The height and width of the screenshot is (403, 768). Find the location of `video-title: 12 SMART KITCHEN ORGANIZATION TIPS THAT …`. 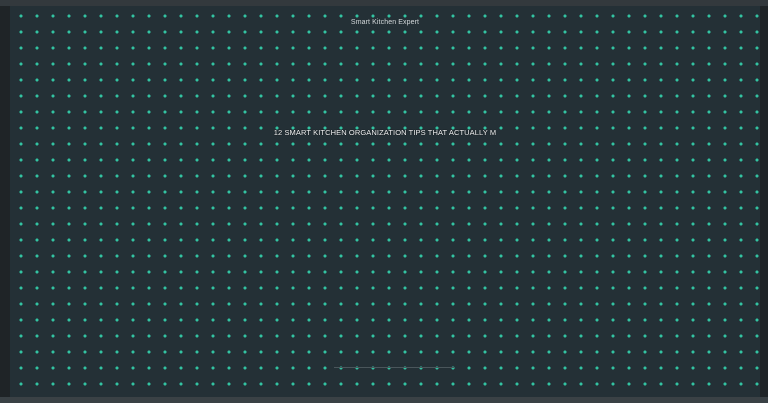

video-title: 12 SMART KITCHEN ORGANIZATION TIPS THAT … is located at coordinates (385, 132).